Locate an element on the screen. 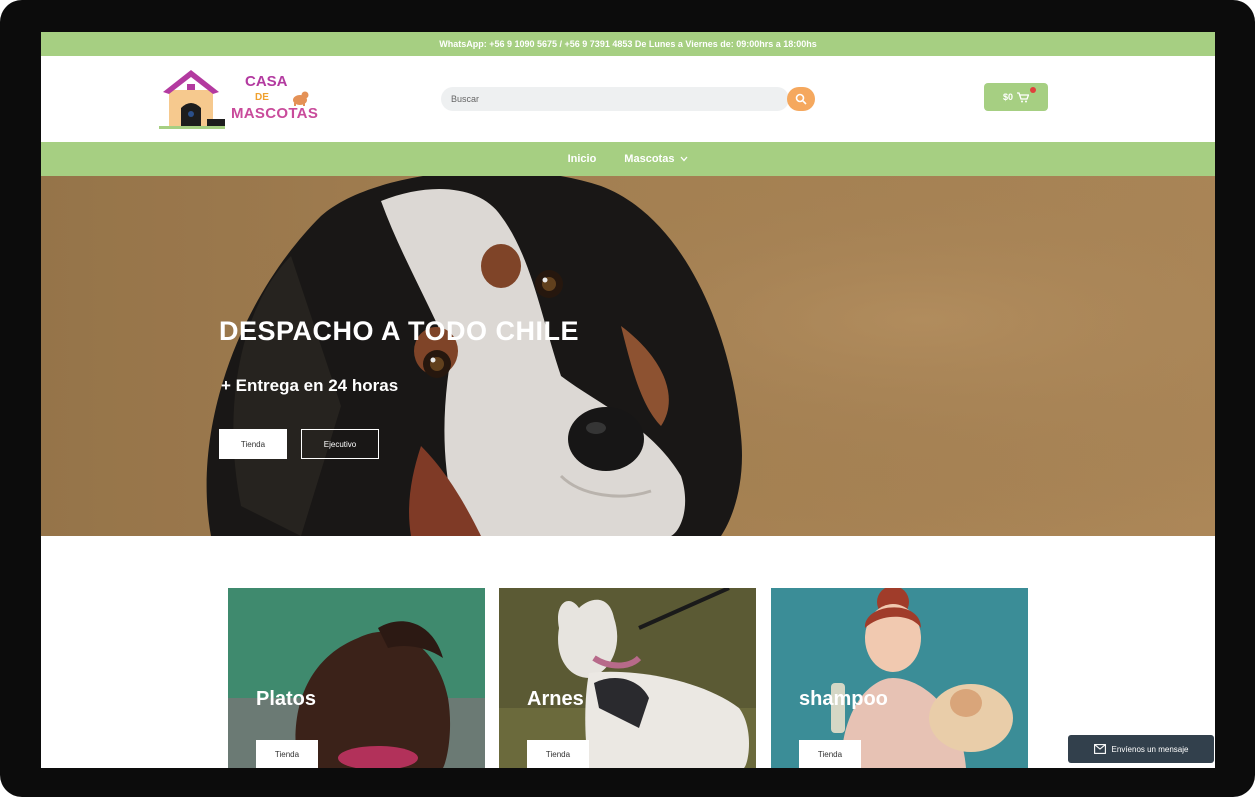 The width and height of the screenshot is (1255, 797). site-header: CASA DE MASCOTAS Buscar $0 is located at coordinates (628, 99).